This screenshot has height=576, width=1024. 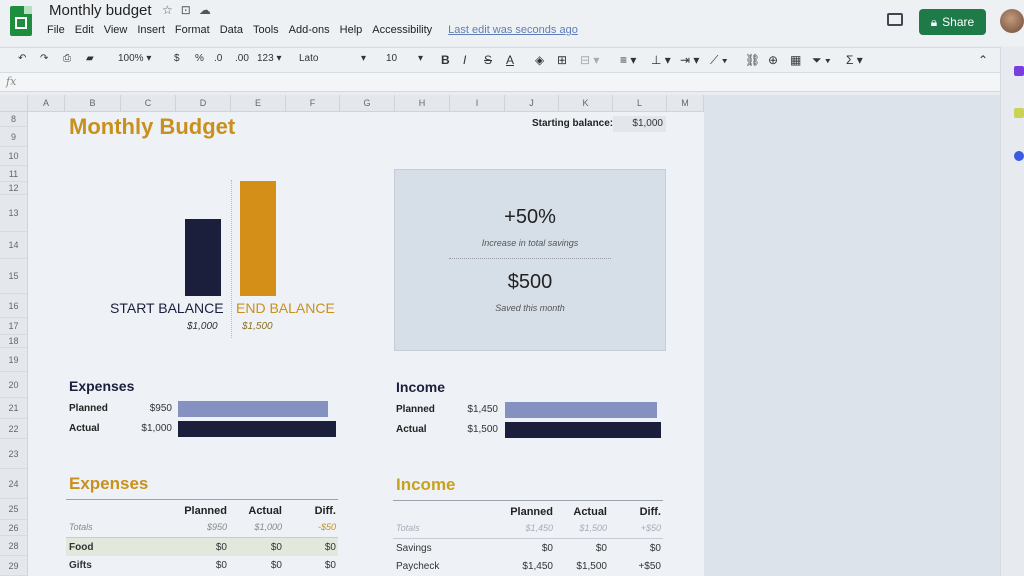 I want to click on row-header: 8, so click(x=14, y=119).